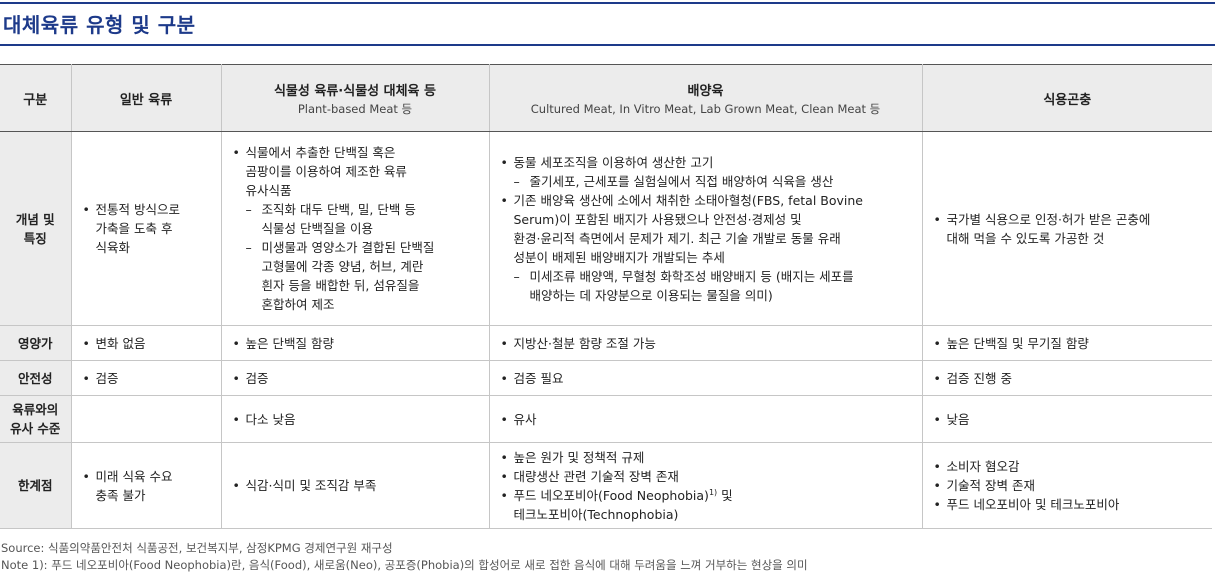 The width and height of the screenshot is (1215, 578). What do you see at coordinates (35, 98) in the screenshot?
I see `header-category: 구분` at bounding box center [35, 98].